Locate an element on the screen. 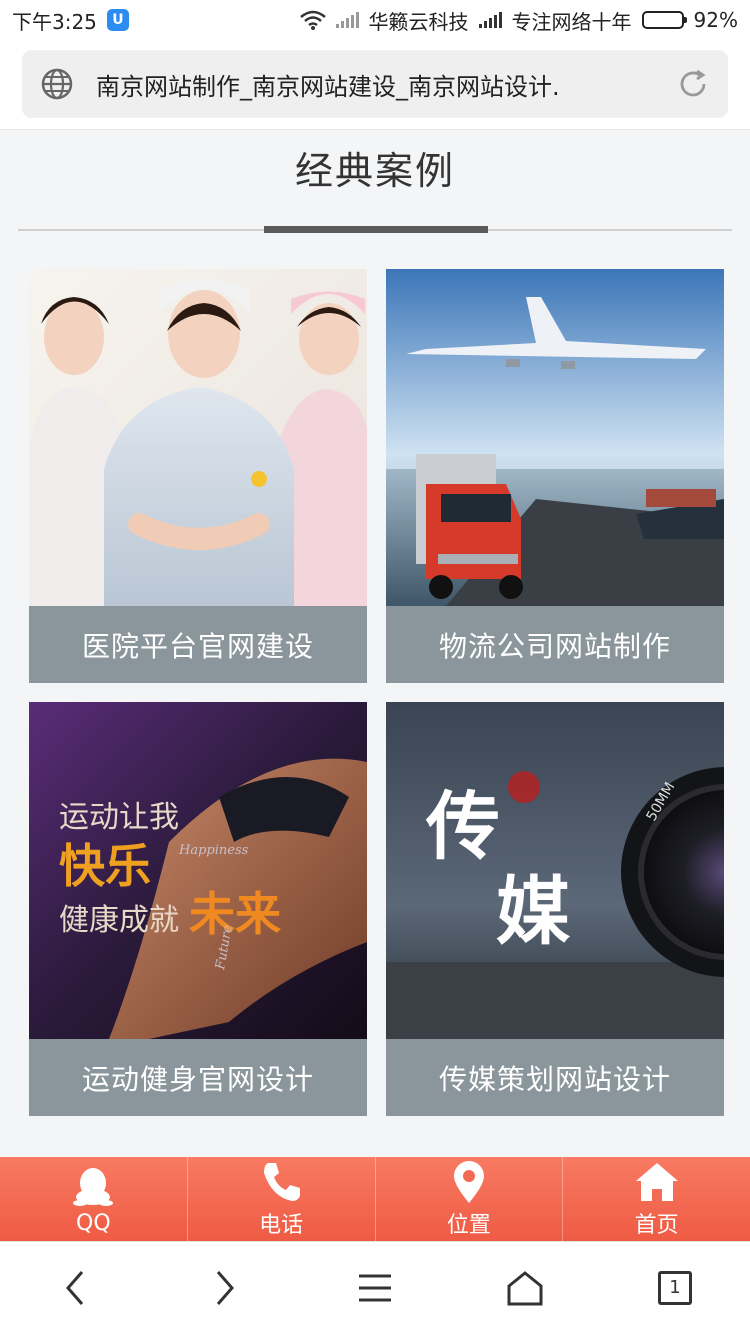 This screenshot has width=750, height=1333. qq-icon is located at coordinates (93, 1186).